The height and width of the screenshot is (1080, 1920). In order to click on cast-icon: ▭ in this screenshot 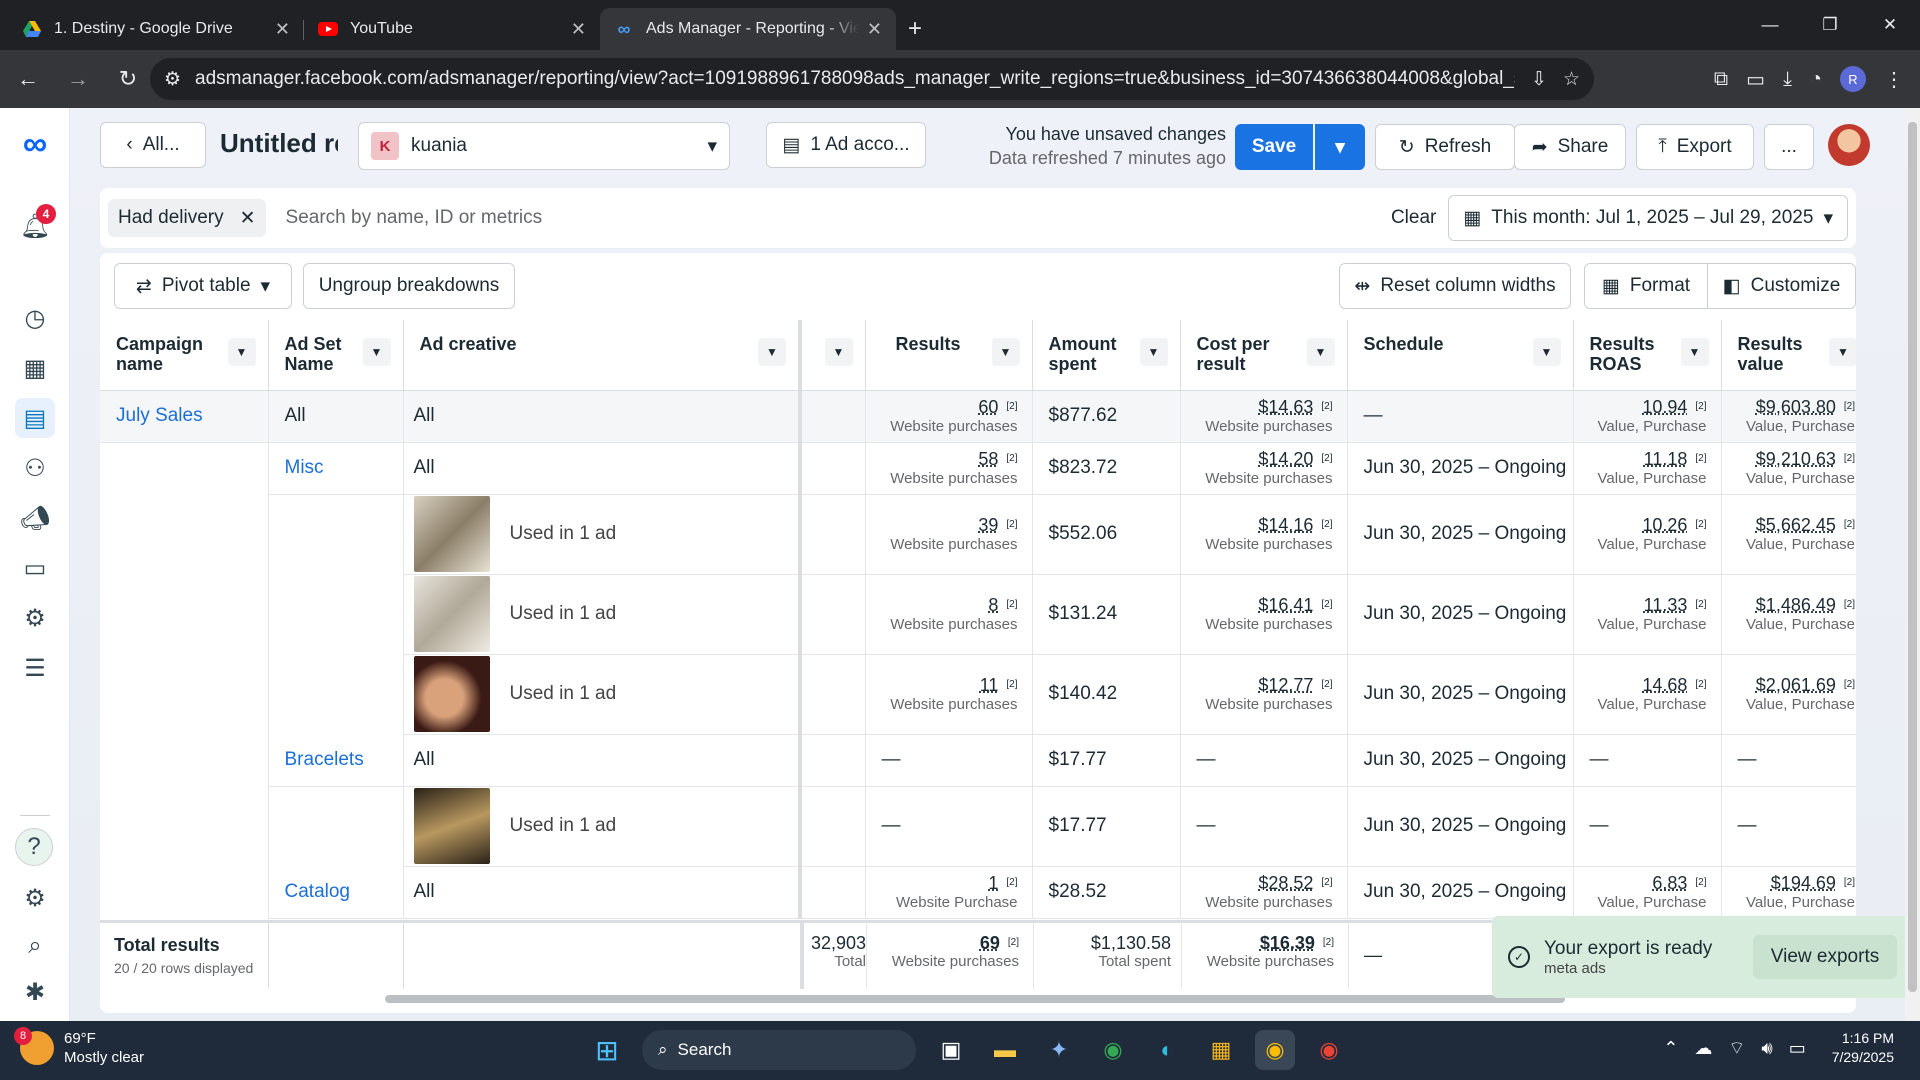, I will do `click(1755, 79)`.